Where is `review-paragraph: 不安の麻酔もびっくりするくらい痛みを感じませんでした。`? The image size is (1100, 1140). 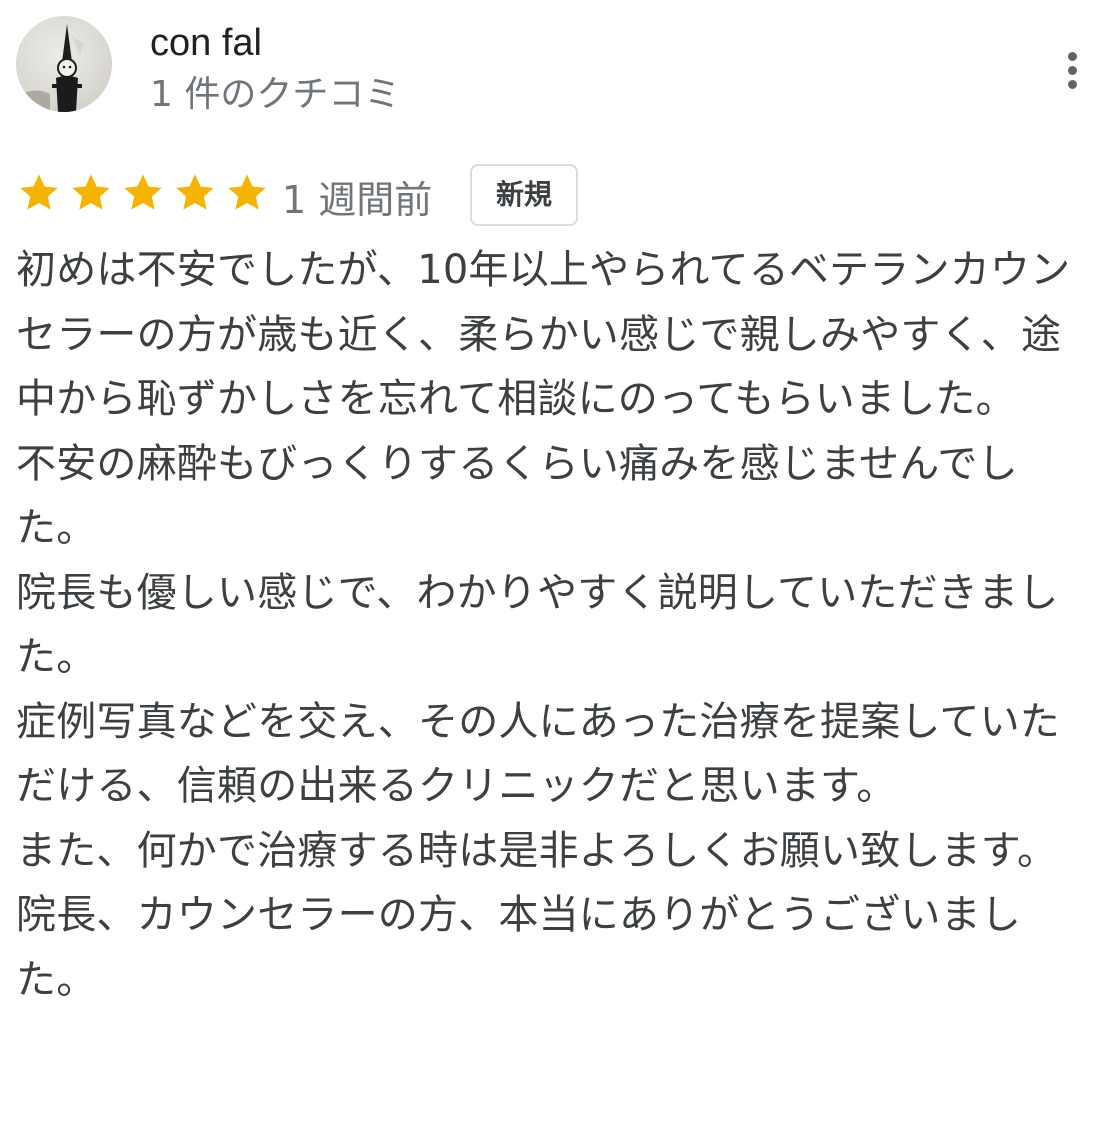 review-paragraph: 不安の麻酔もびっくりするくらい痛みを感じませんでした。 is located at coordinates (517, 496).